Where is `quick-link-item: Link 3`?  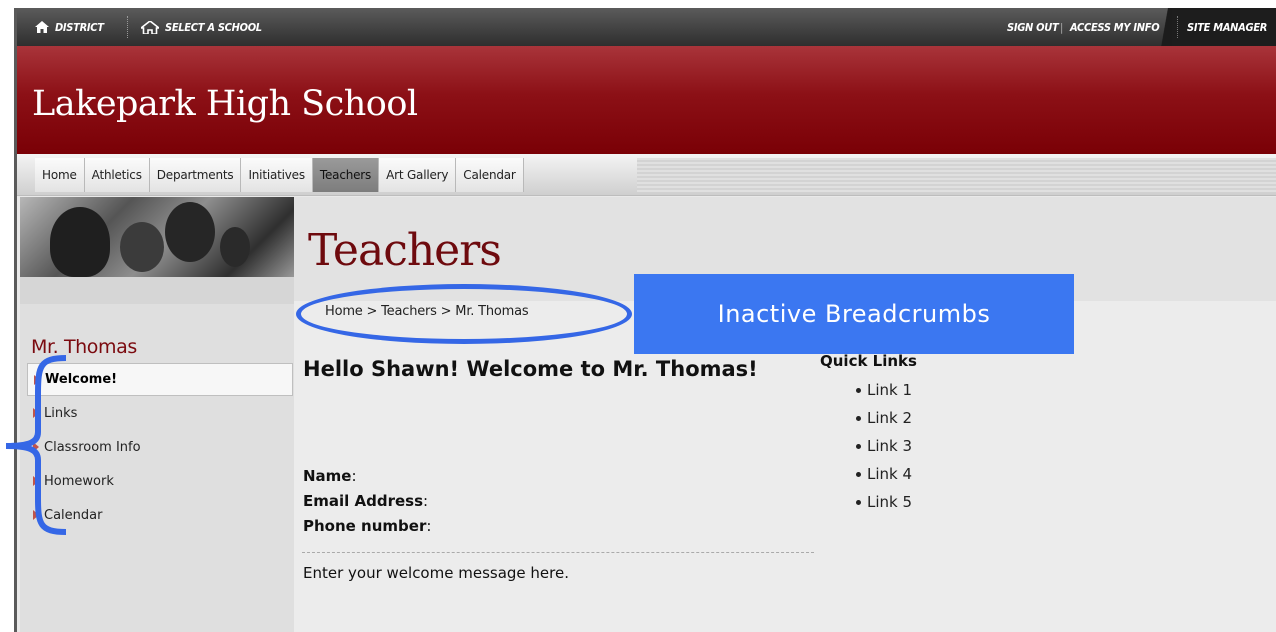 quick-link-item: Link 3 is located at coordinates (886, 446).